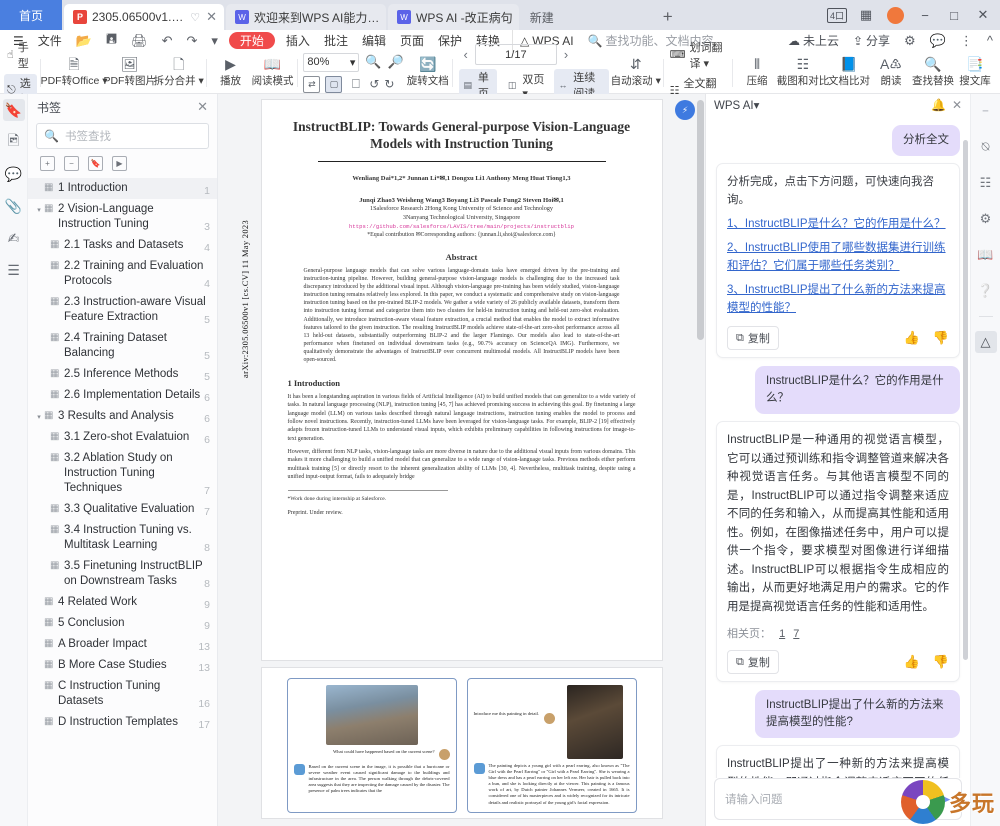  Describe the element at coordinates (214, 41) in the screenshot. I see `customize-toolbar-icon: ▾` at that location.